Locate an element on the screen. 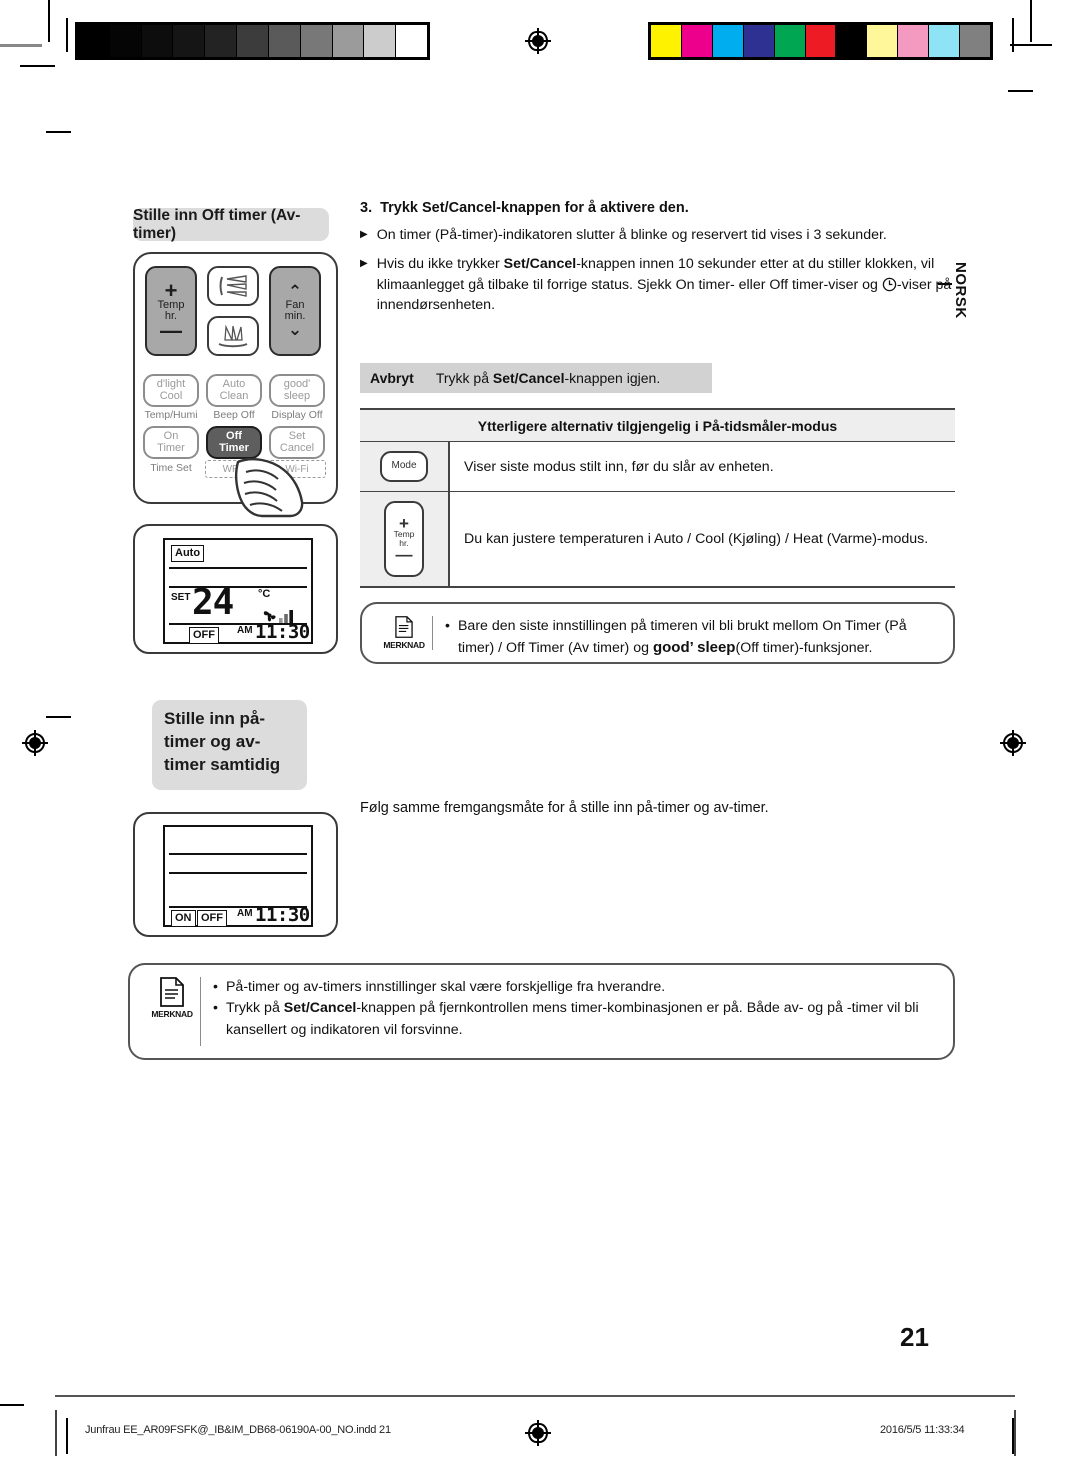 The width and height of the screenshot is (1080, 1476). remote-sublabel-wps: WPS is located at coordinates (234, 469).